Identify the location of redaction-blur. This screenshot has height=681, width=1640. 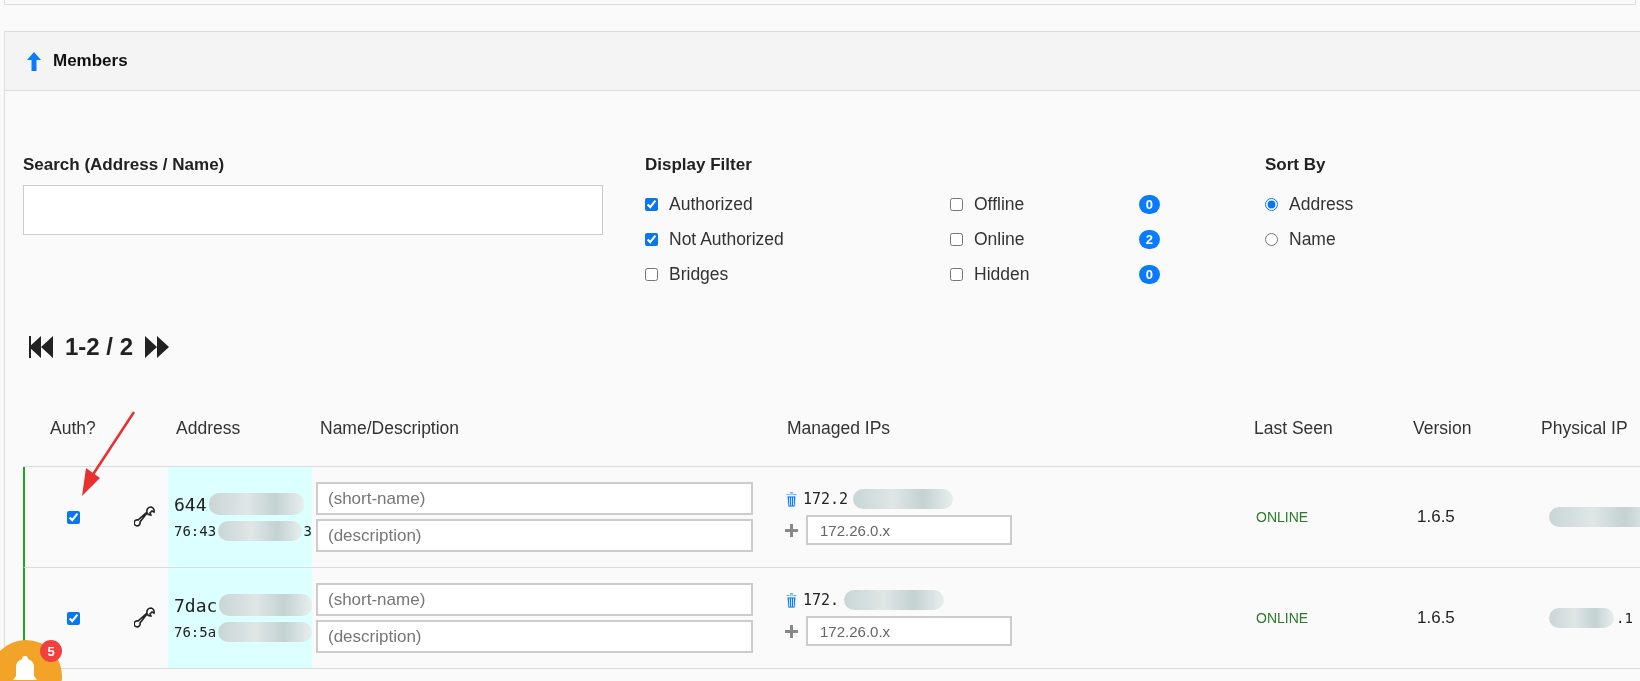
(1581, 618).